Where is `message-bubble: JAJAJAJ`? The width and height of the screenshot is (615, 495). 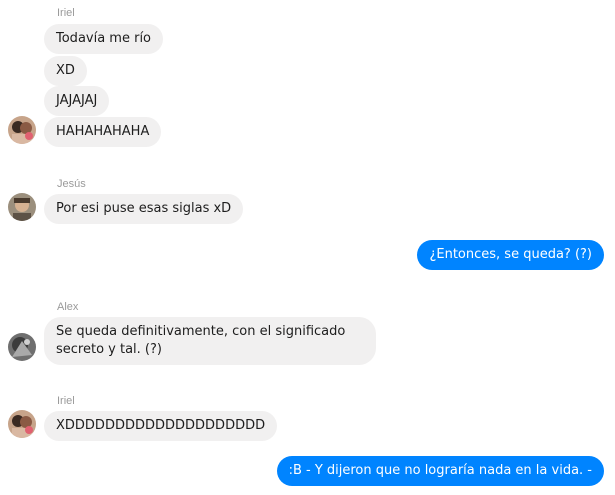
message-bubble: JAJAJAJ is located at coordinates (77, 101).